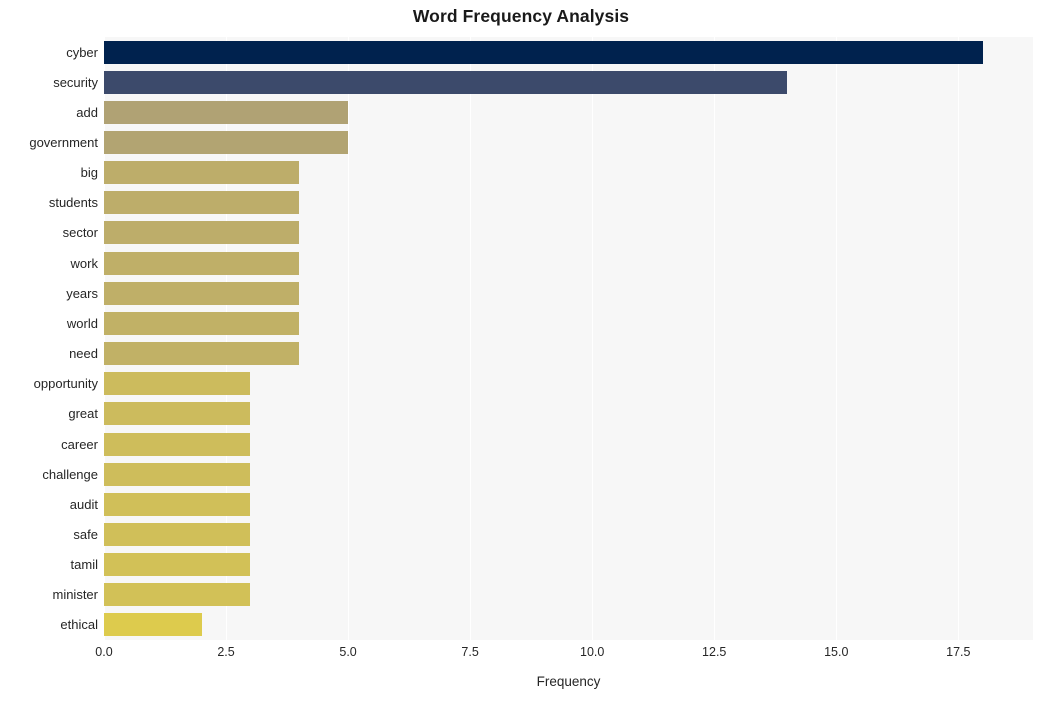 The image size is (1042, 701). Describe the element at coordinates (202, 293) in the screenshot. I see `bar-years` at that location.